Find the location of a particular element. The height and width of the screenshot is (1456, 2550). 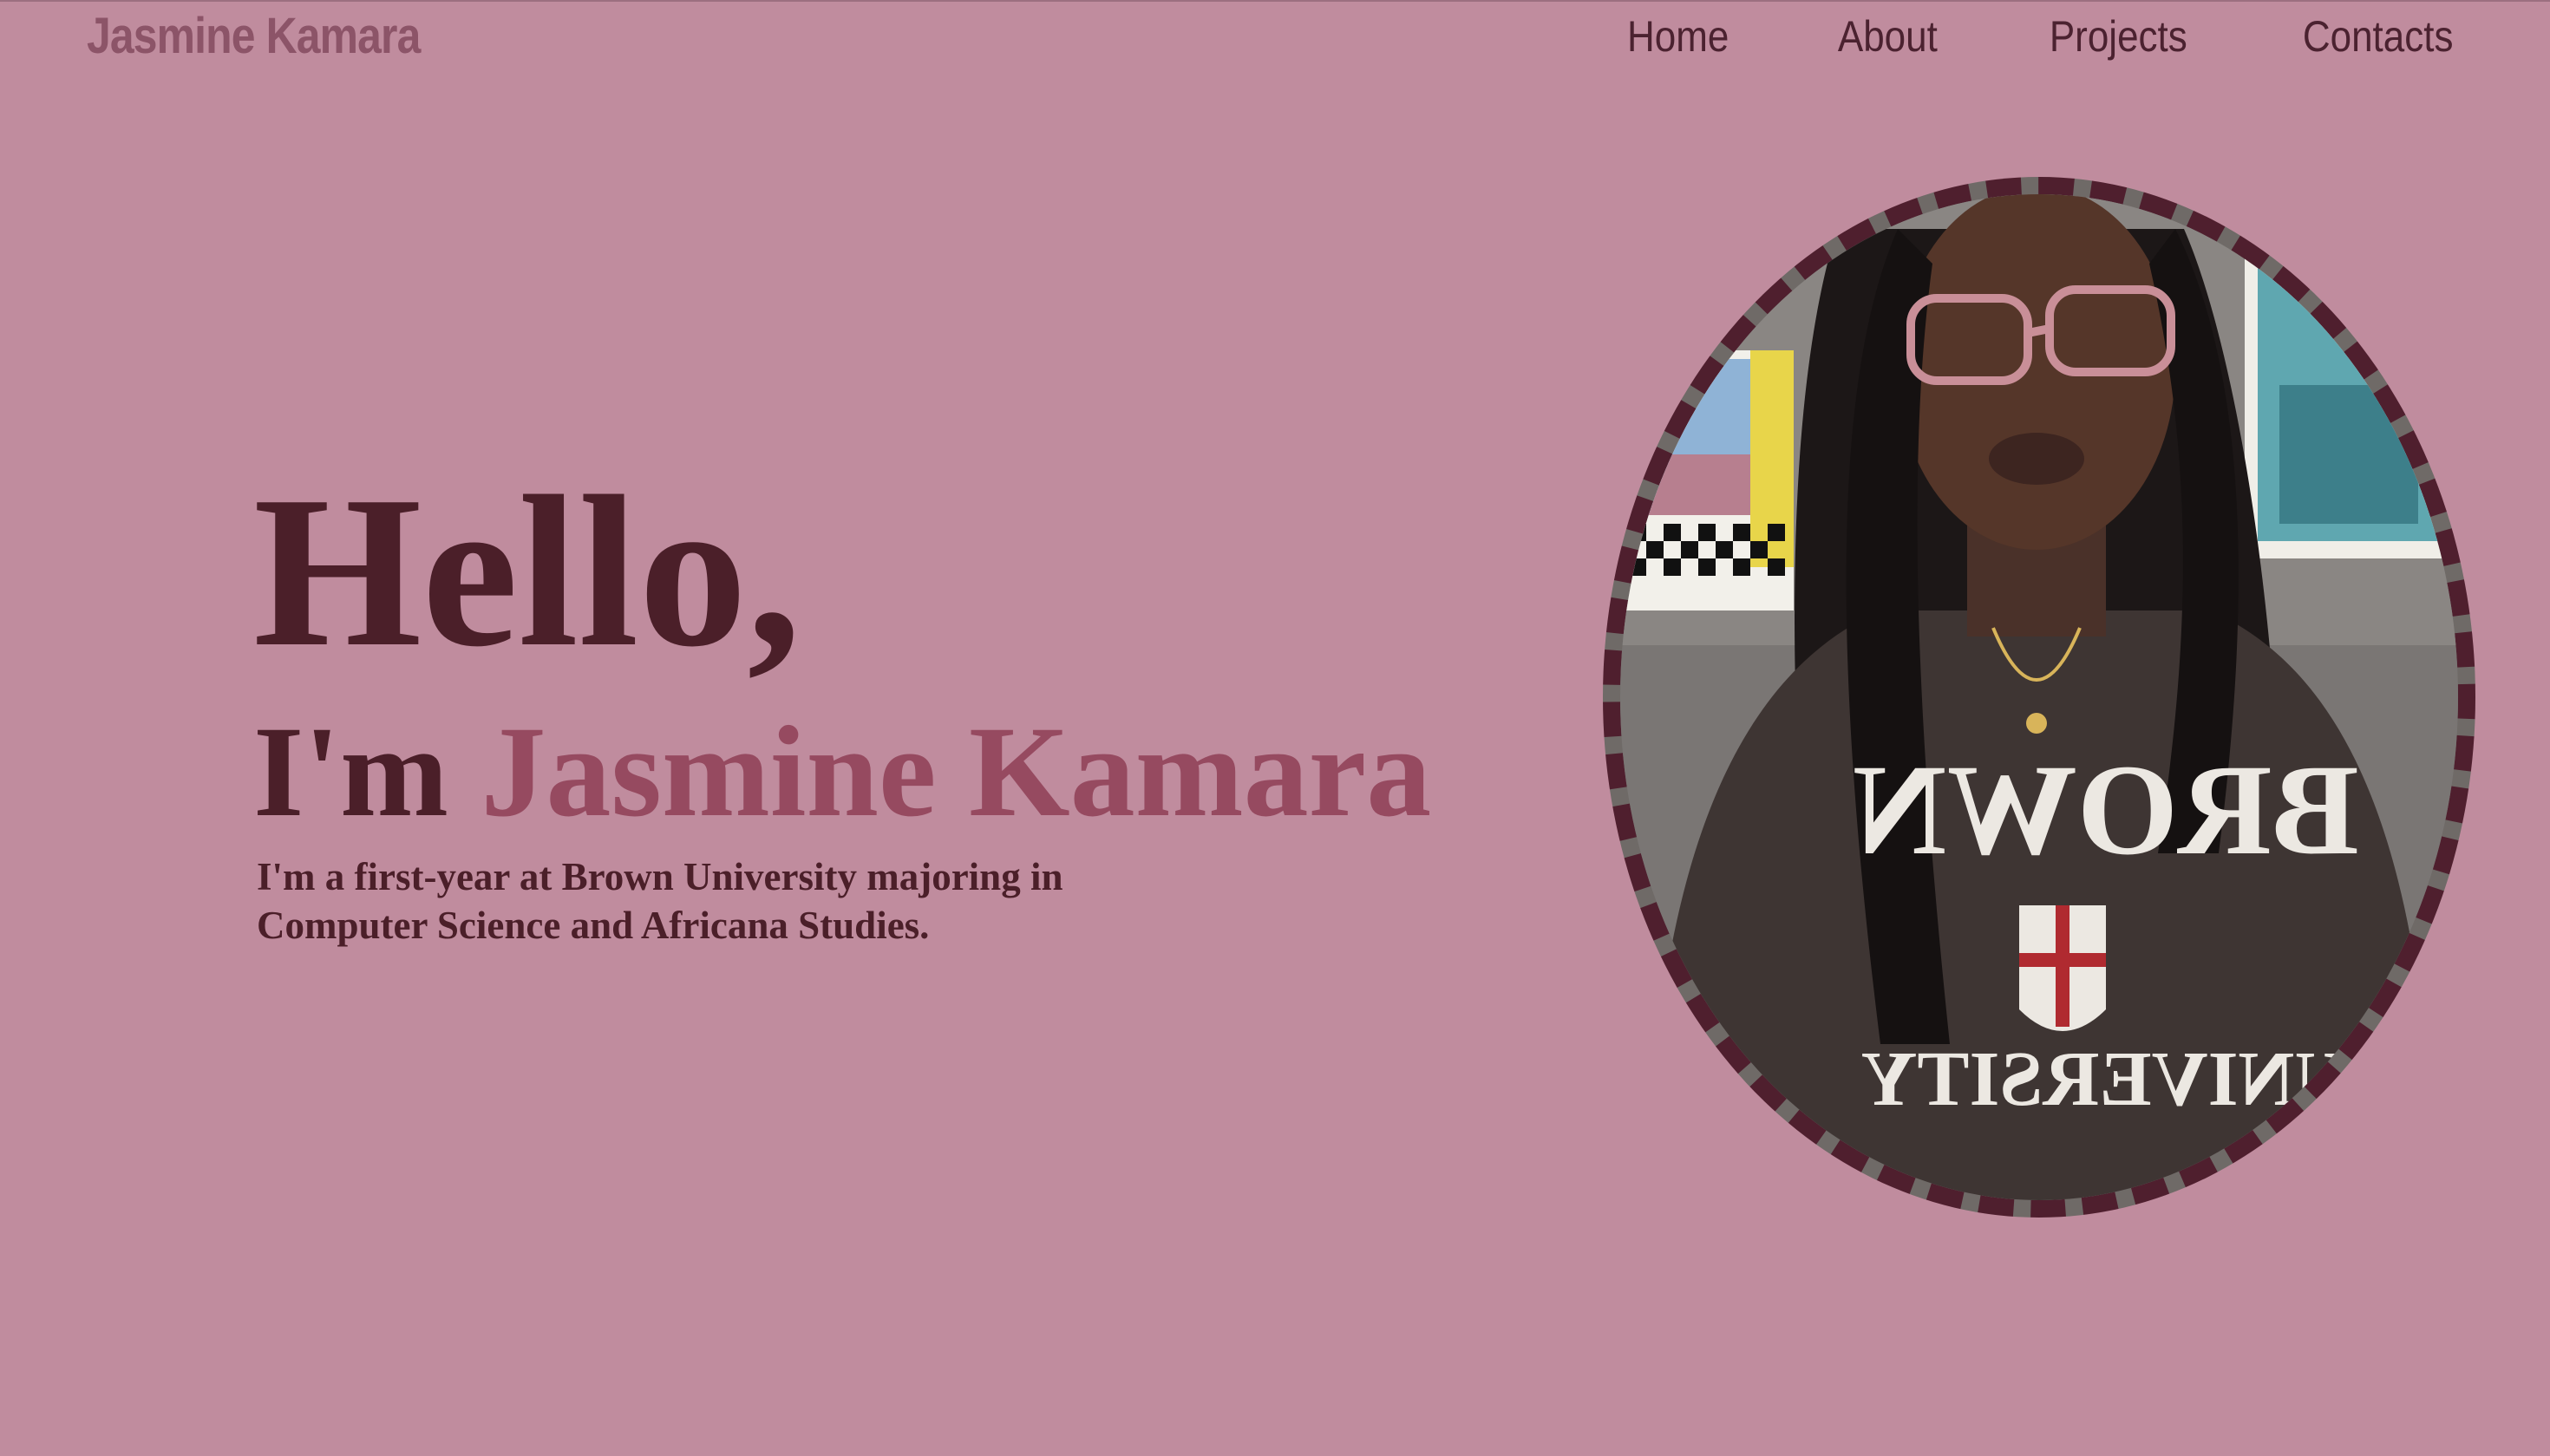

main-nav: Home About Projects Contacts is located at coordinates (1994, 36).